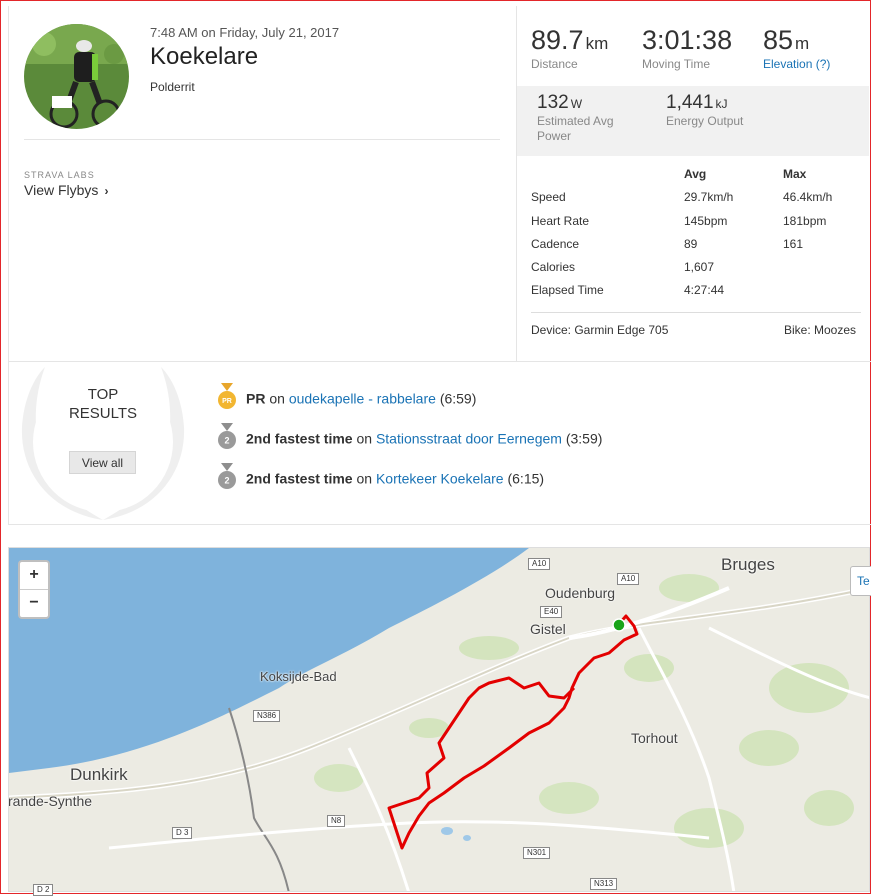 The image size is (871, 896). I want to click on strava-labs-label: STRAVA LABS, so click(59, 175).